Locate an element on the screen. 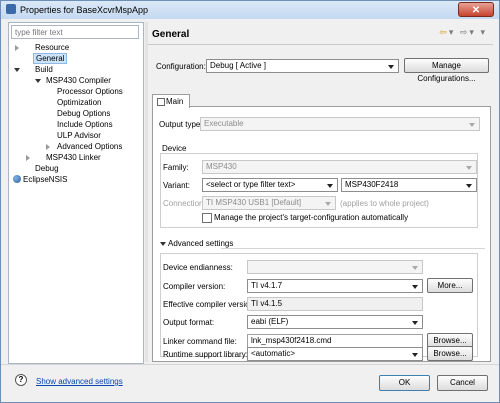 The image size is (500, 403). variant-select: MSP430F2418 is located at coordinates (409, 185).